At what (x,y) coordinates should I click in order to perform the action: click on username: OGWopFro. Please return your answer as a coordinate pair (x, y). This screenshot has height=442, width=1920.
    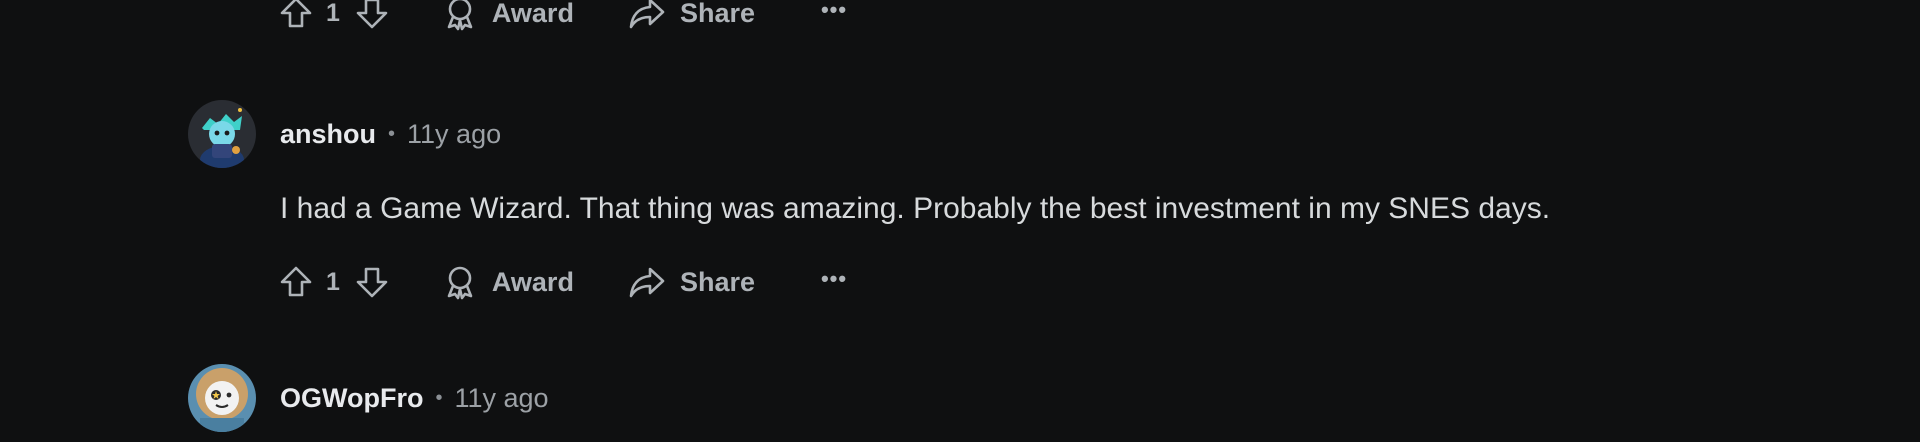
    Looking at the image, I should click on (351, 398).